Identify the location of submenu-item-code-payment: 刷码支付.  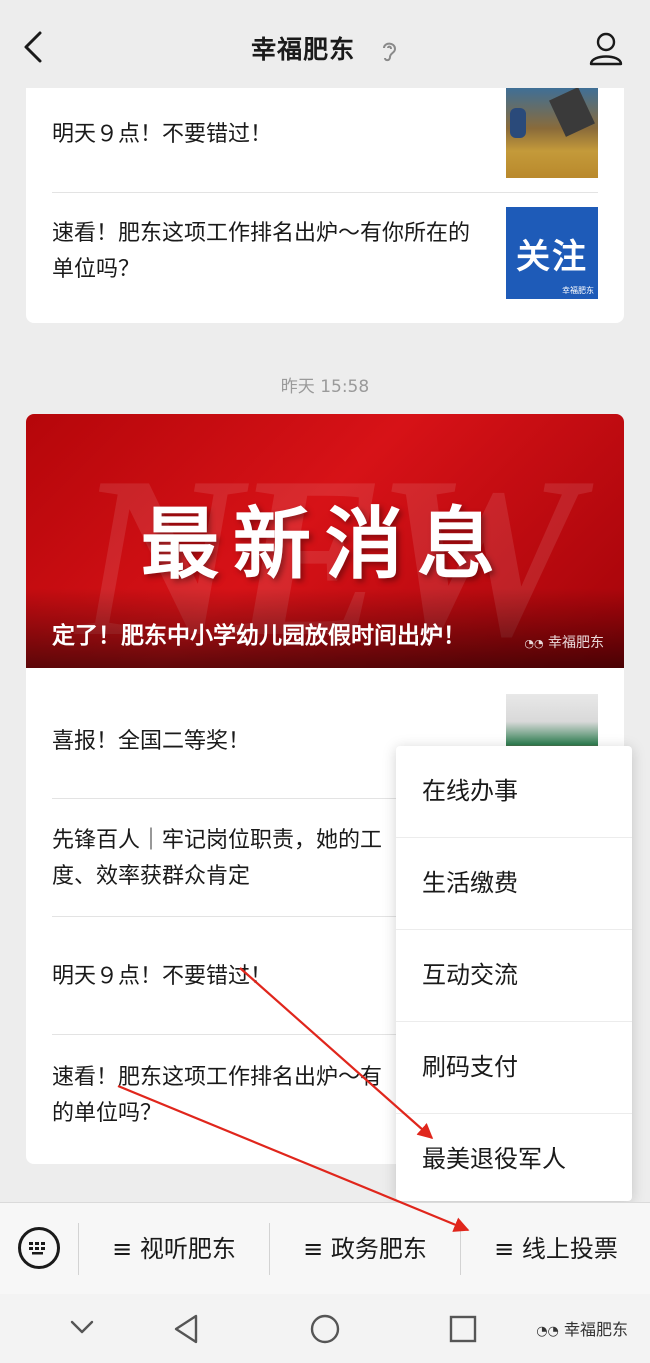
(514, 1068).